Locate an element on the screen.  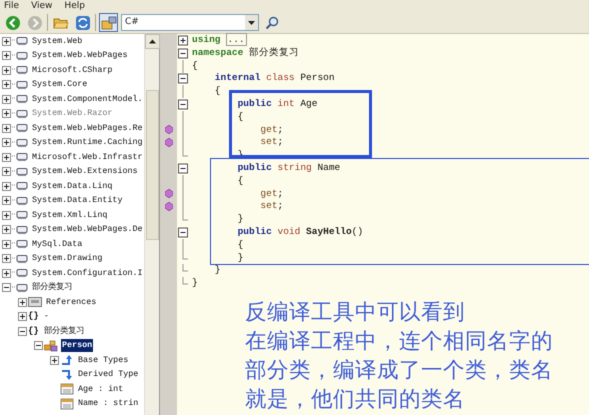
scrollbar is located at coordinates (151, 224).